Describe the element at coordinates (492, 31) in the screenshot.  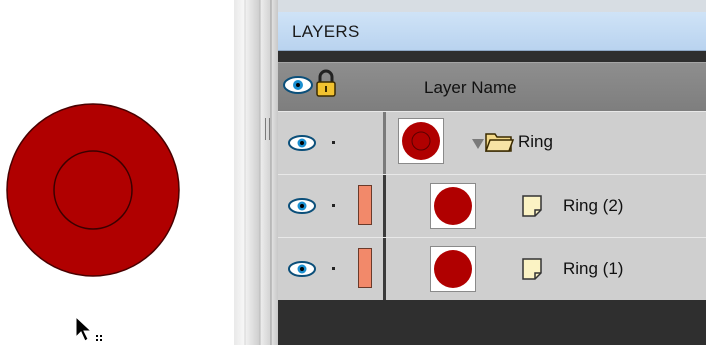
I see `layers-tab: LAYERS` at that location.